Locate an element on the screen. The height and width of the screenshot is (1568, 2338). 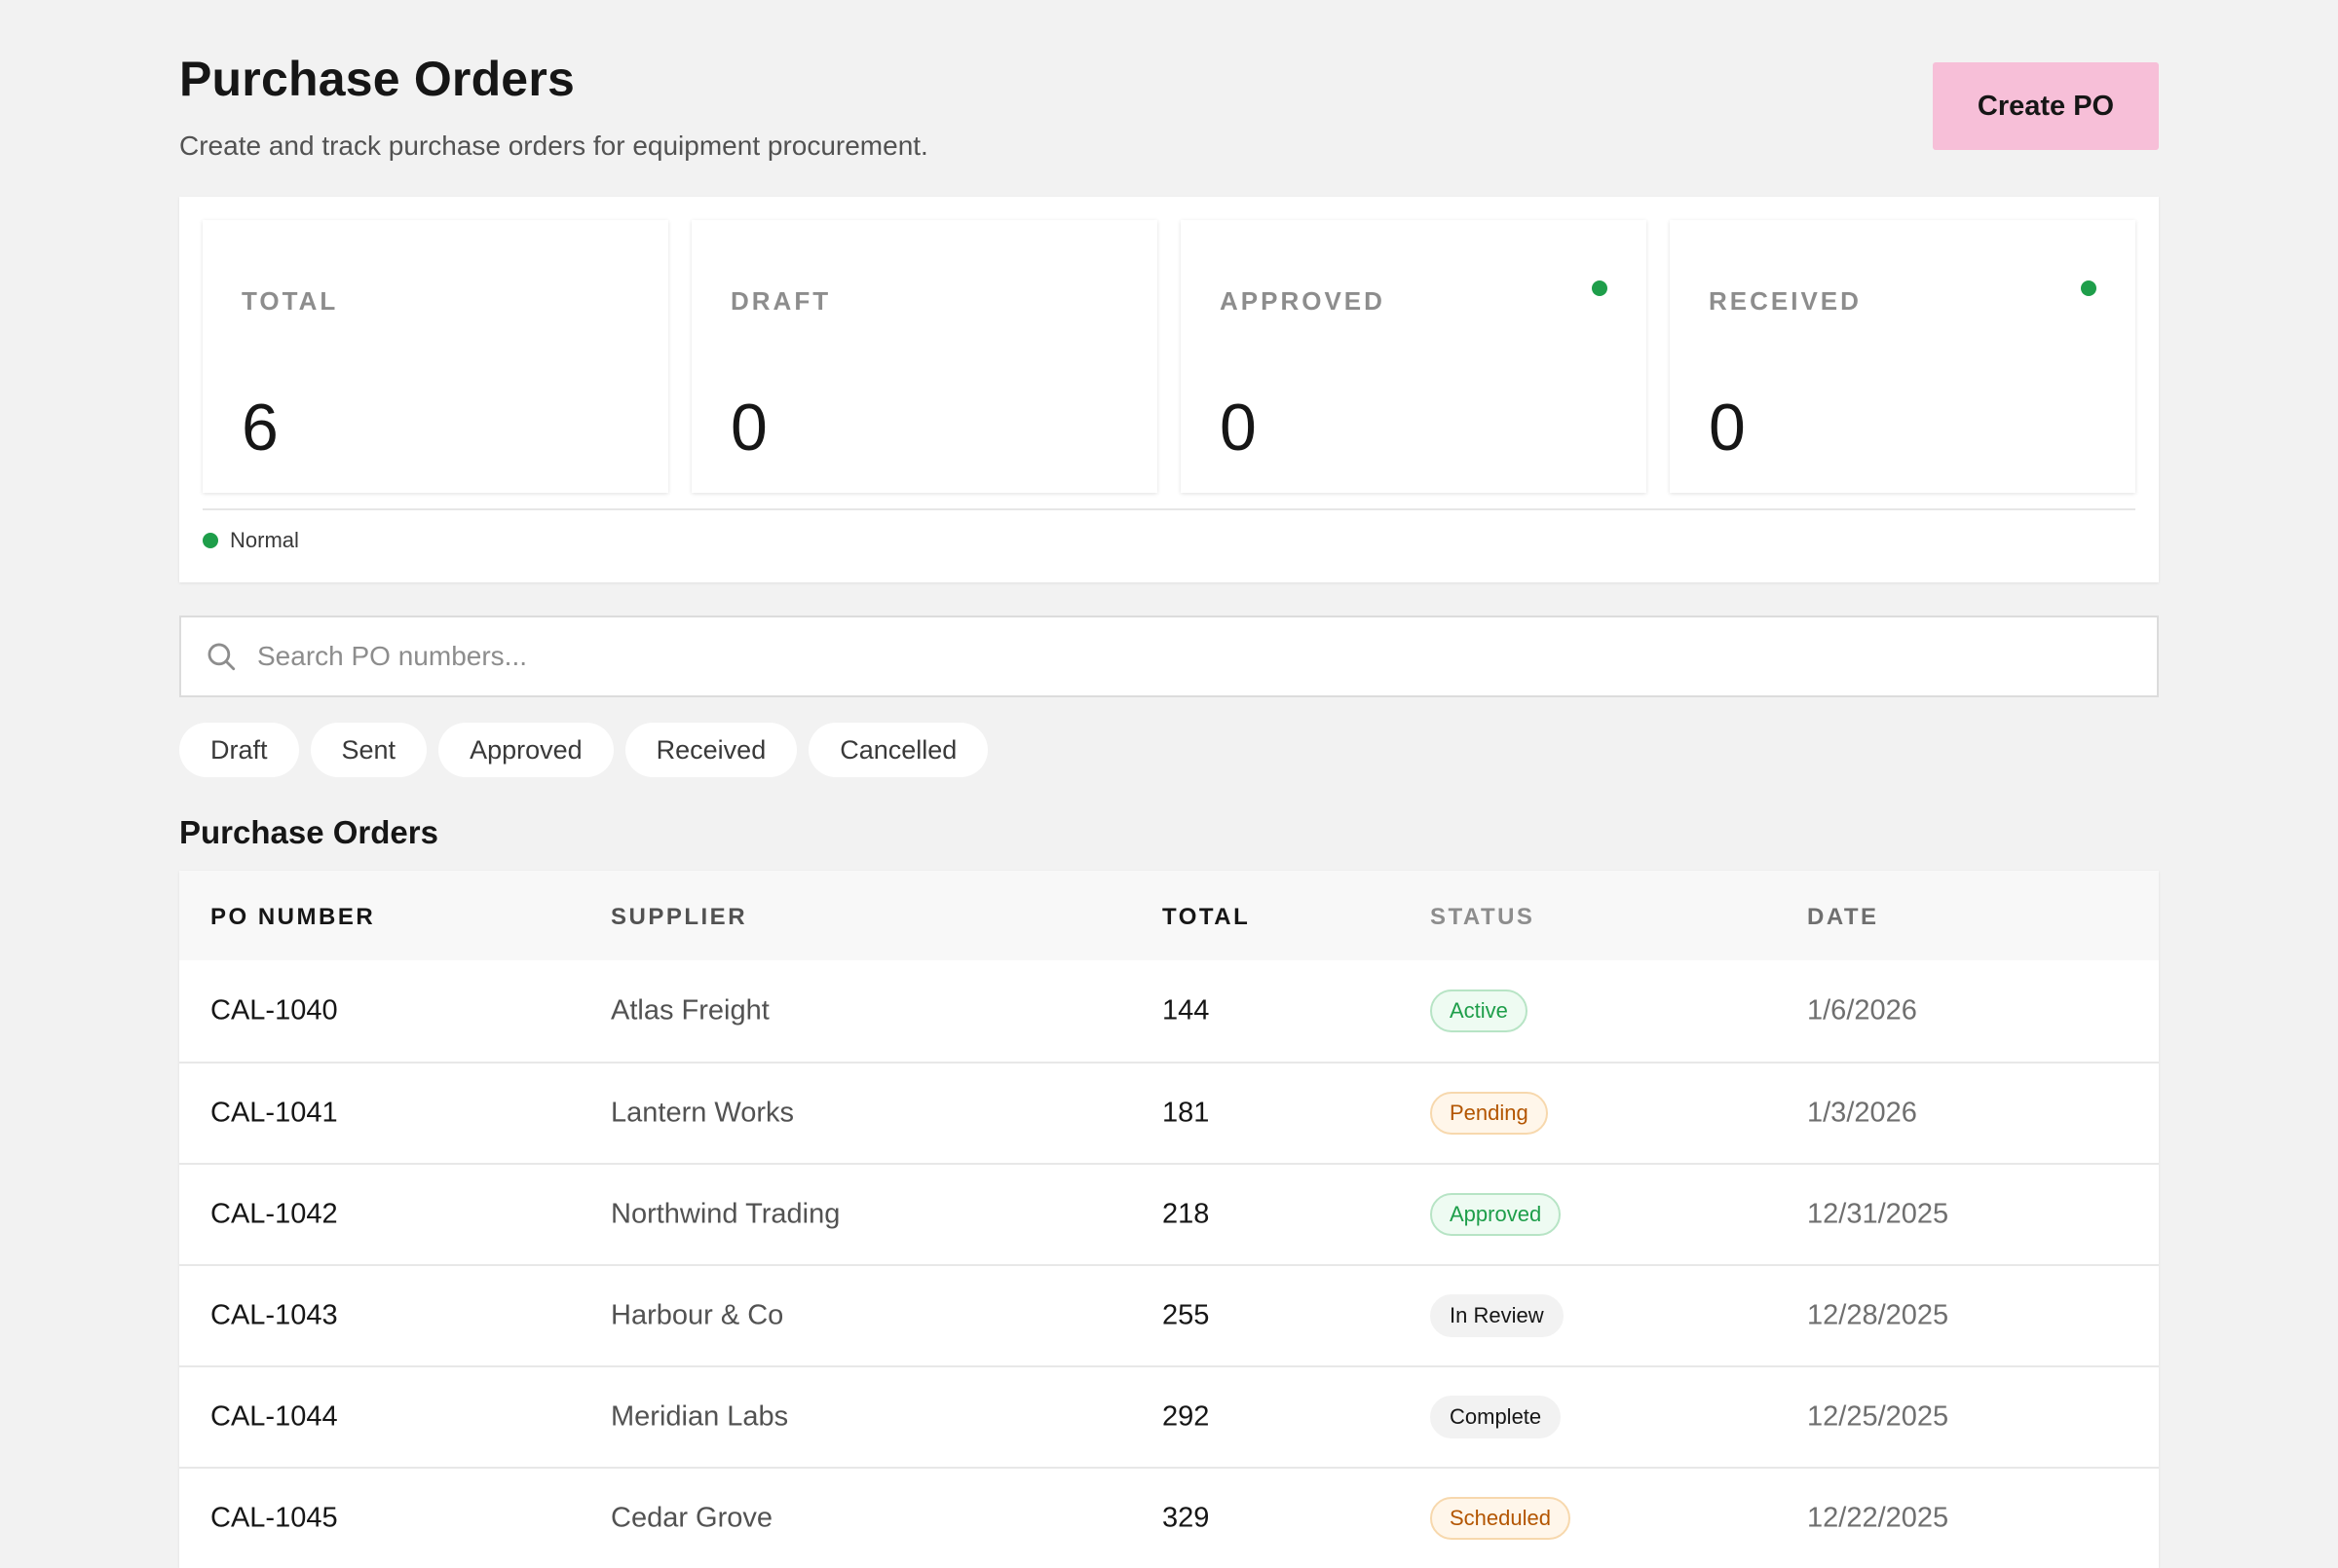
status-badge: Complete is located at coordinates (1496, 1417).